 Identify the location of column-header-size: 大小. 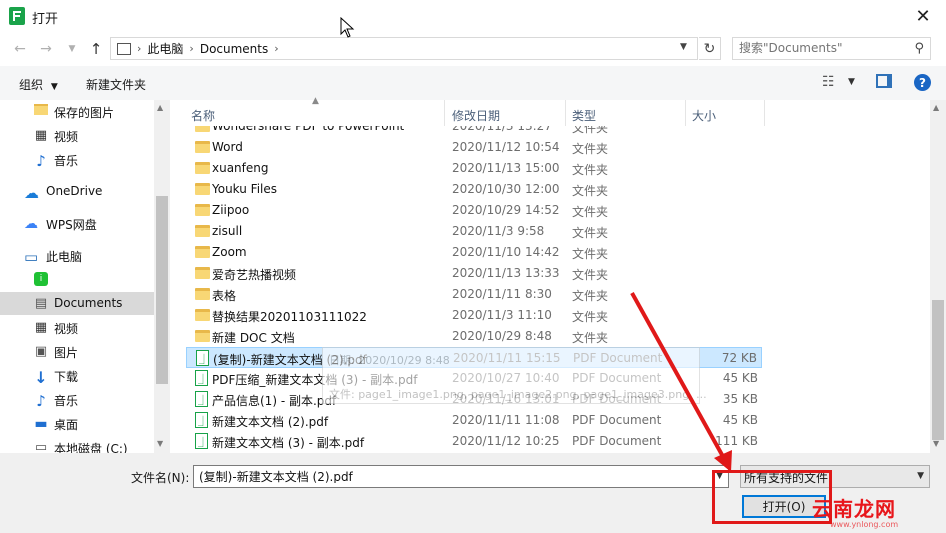
(704, 115).